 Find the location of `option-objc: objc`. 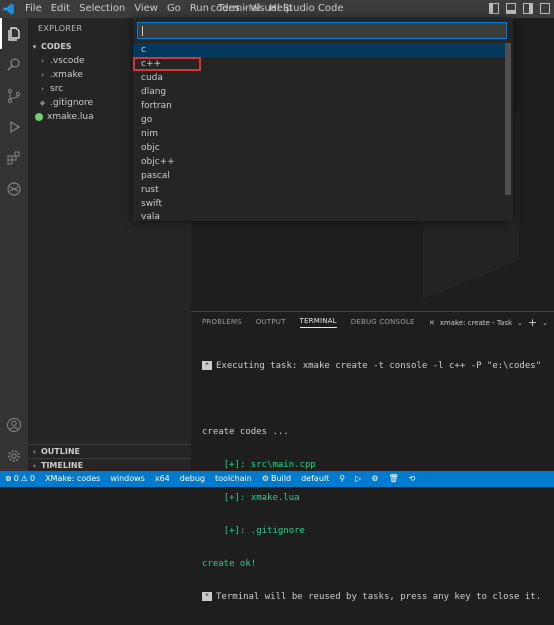

option-objc: objc is located at coordinates (319, 148).